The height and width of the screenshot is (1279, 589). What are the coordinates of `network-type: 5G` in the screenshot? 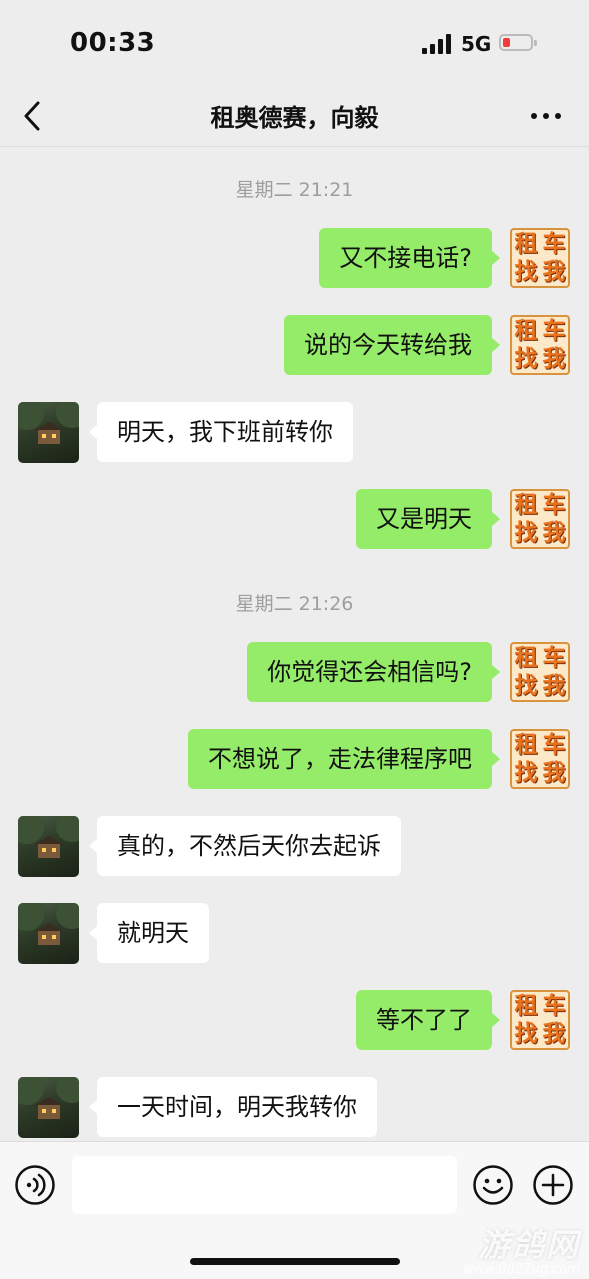 It's located at (476, 44).